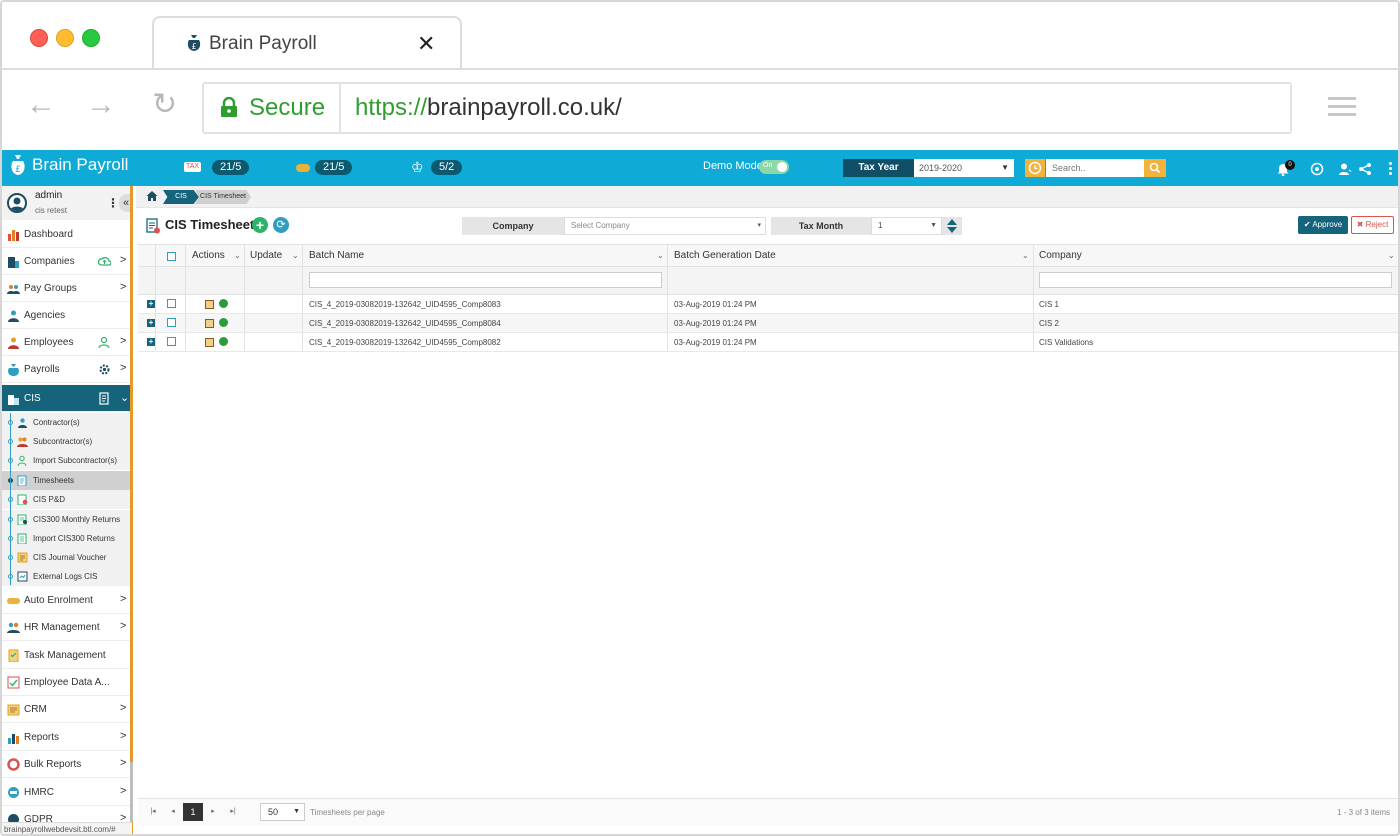 This screenshot has height=836, width=1400. I want to click on company-filter-input, so click(1215, 280).